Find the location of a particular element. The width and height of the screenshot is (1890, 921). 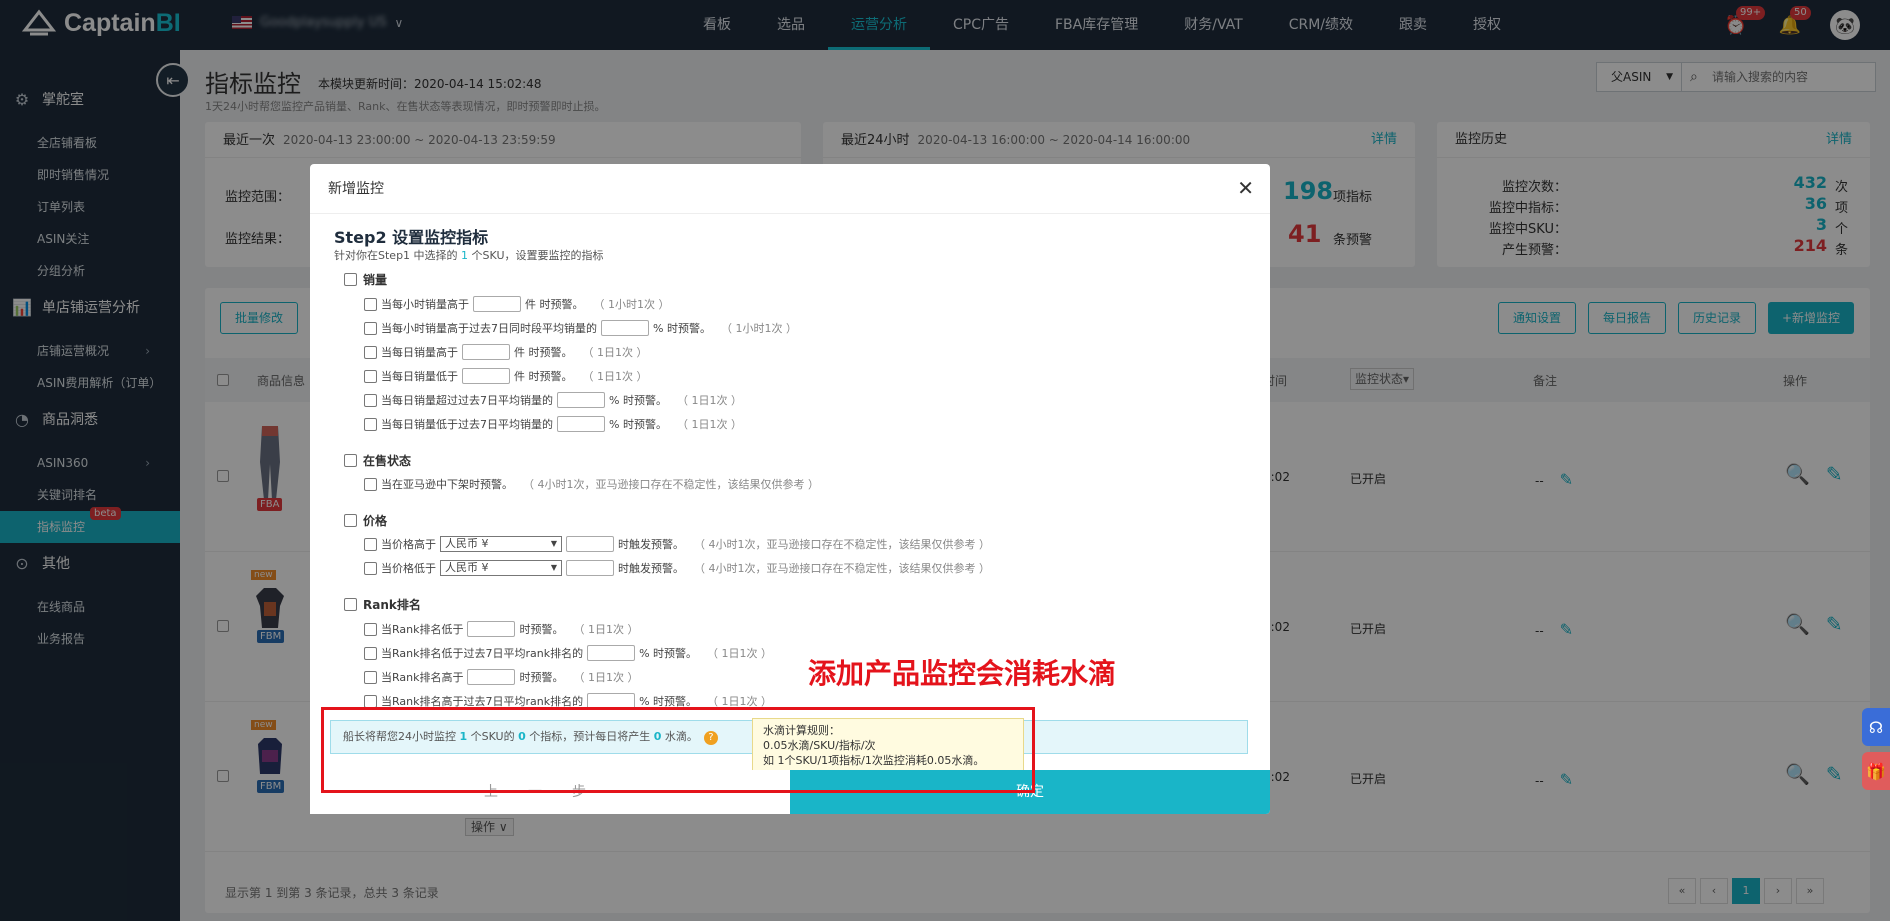

price-group-checkbox is located at coordinates (350, 520).